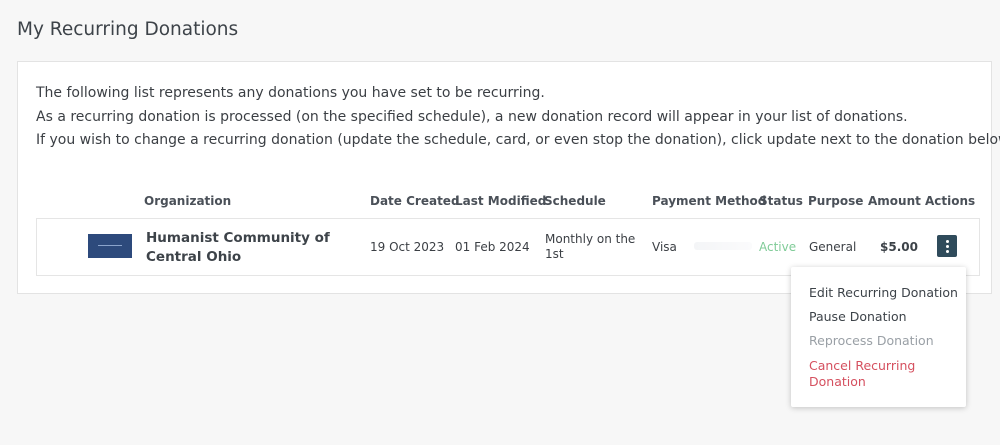 This screenshot has width=1000, height=445. I want to click on header-last-modified: Last Modified, so click(501, 201).